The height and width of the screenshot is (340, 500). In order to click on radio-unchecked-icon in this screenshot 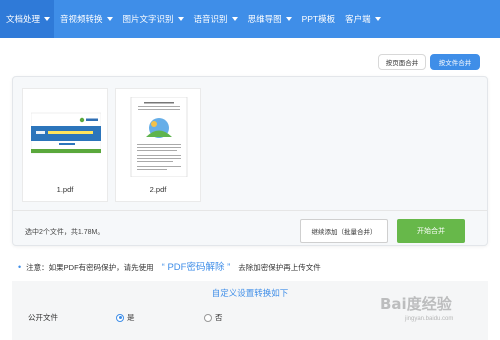, I will do `click(208, 317)`.